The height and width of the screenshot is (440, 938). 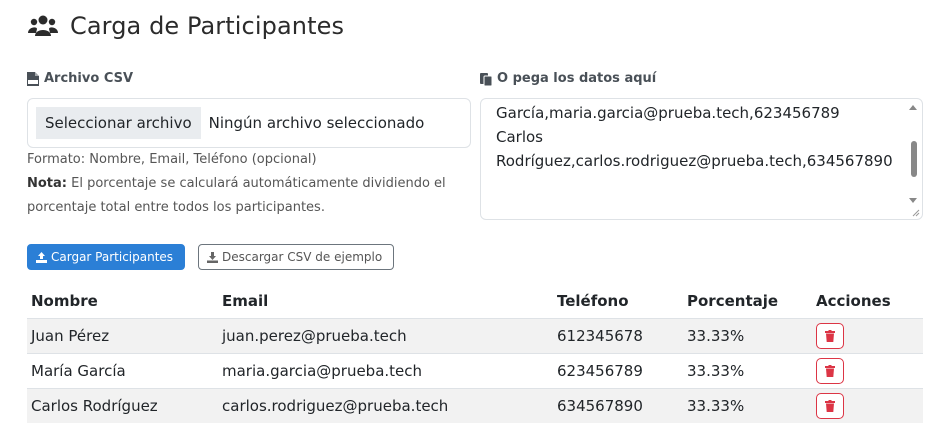 What do you see at coordinates (486, 79) in the screenshot?
I see `paste-icon` at bounding box center [486, 79].